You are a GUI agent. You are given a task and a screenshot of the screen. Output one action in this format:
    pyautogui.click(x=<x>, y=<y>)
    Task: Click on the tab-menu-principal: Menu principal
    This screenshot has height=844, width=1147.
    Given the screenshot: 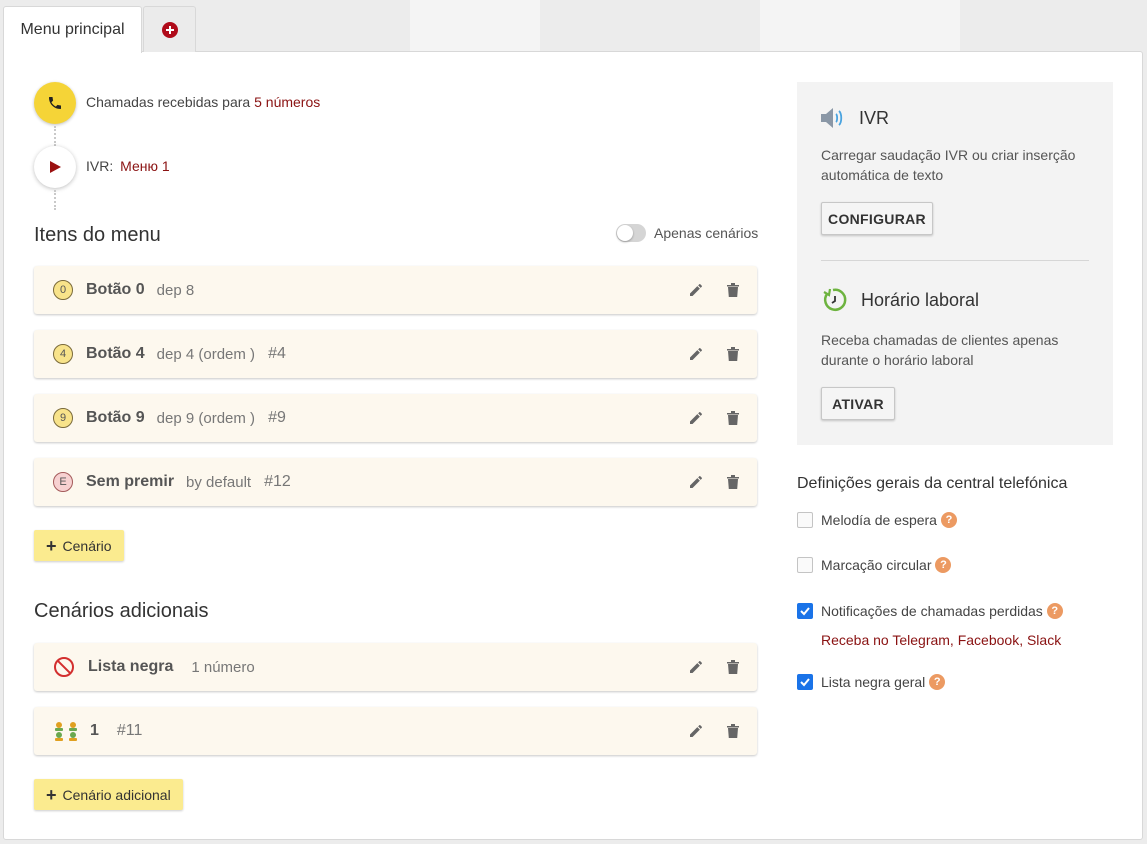 What is the action you would take?
    pyautogui.click(x=72, y=29)
    